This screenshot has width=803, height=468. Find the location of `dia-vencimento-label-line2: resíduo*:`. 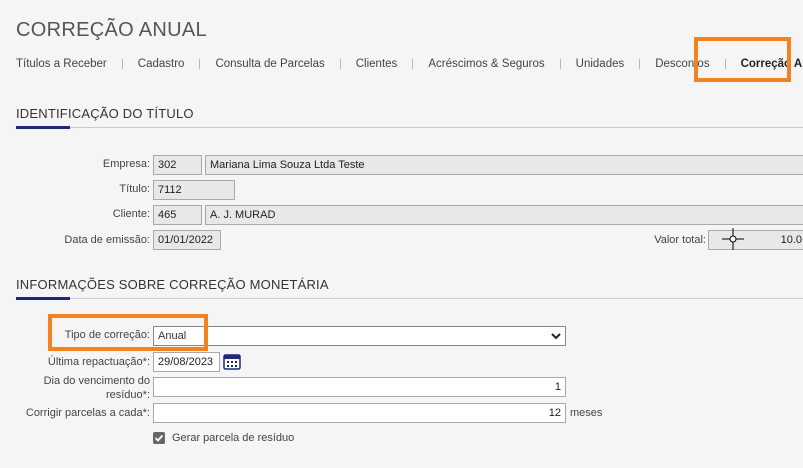

dia-vencimento-label-line2: resíduo*: is located at coordinates (127, 395).